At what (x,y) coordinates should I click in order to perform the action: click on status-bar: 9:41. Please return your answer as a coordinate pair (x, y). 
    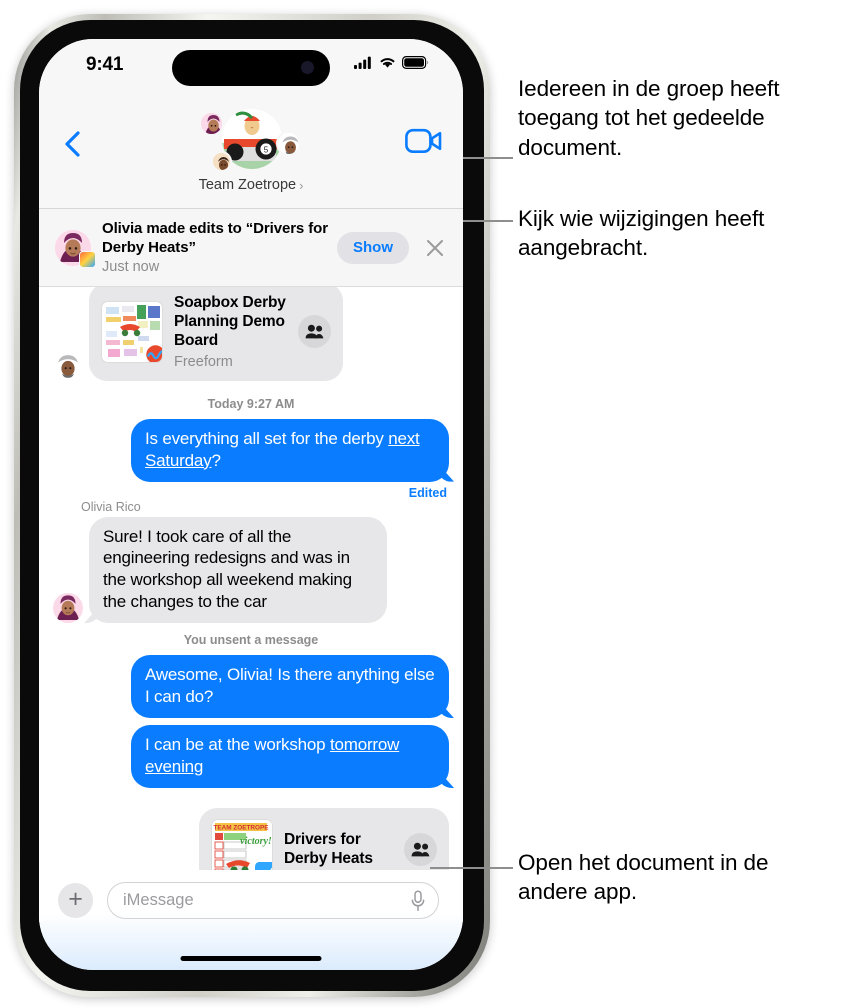
    Looking at the image, I should click on (251, 66).